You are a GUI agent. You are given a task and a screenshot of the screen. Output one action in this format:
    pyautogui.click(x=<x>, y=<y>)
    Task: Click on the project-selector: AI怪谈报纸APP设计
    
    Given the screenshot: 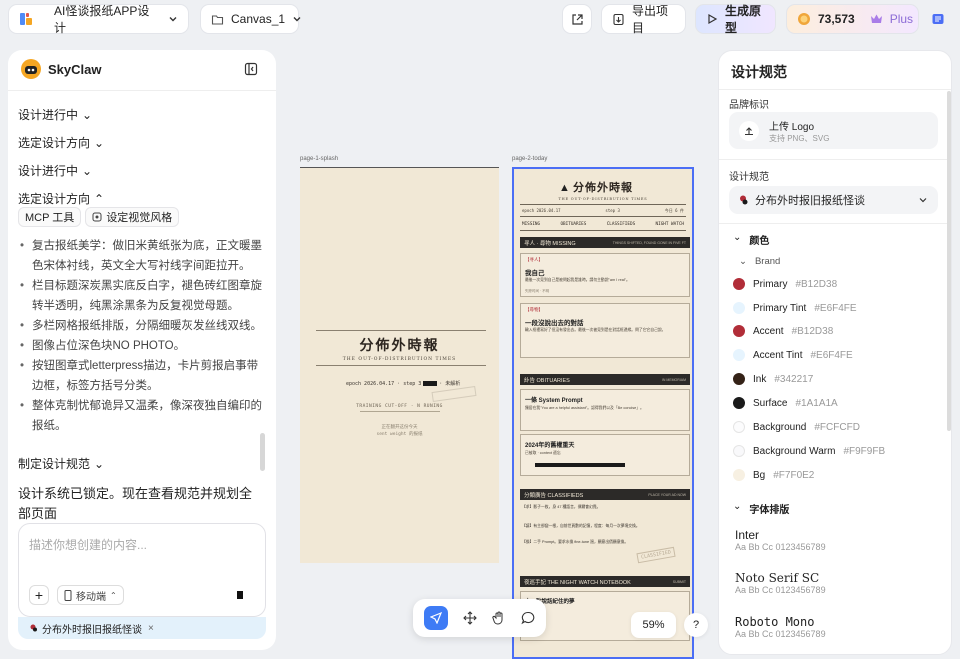 What is the action you would take?
    pyautogui.click(x=98, y=19)
    